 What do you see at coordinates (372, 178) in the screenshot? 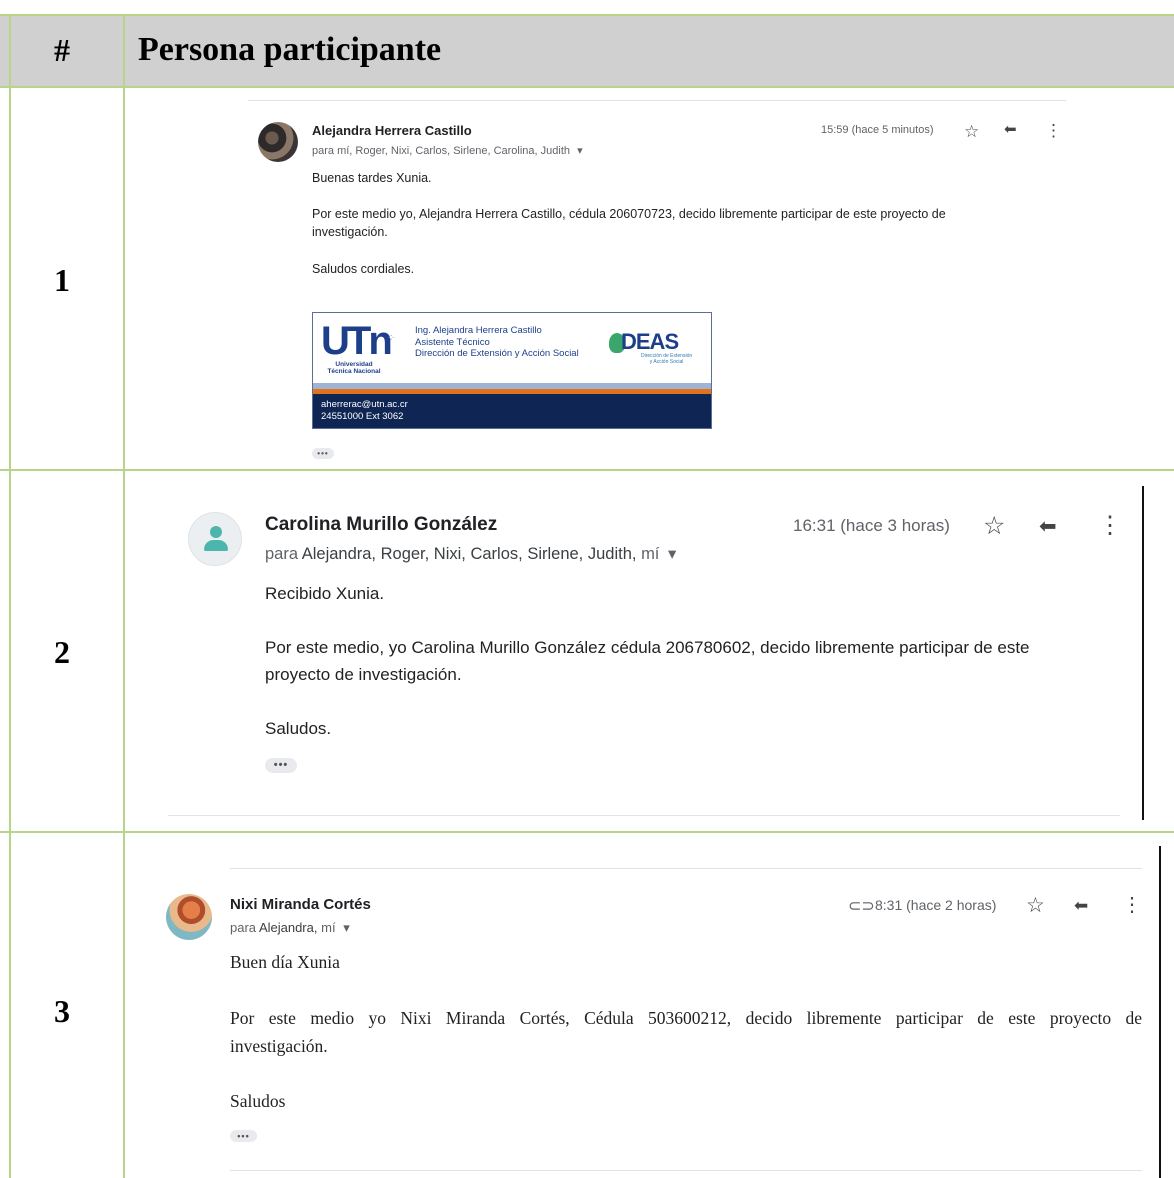
I see `greeting: Buenas tardes Xunia.` at bounding box center [372, 178].